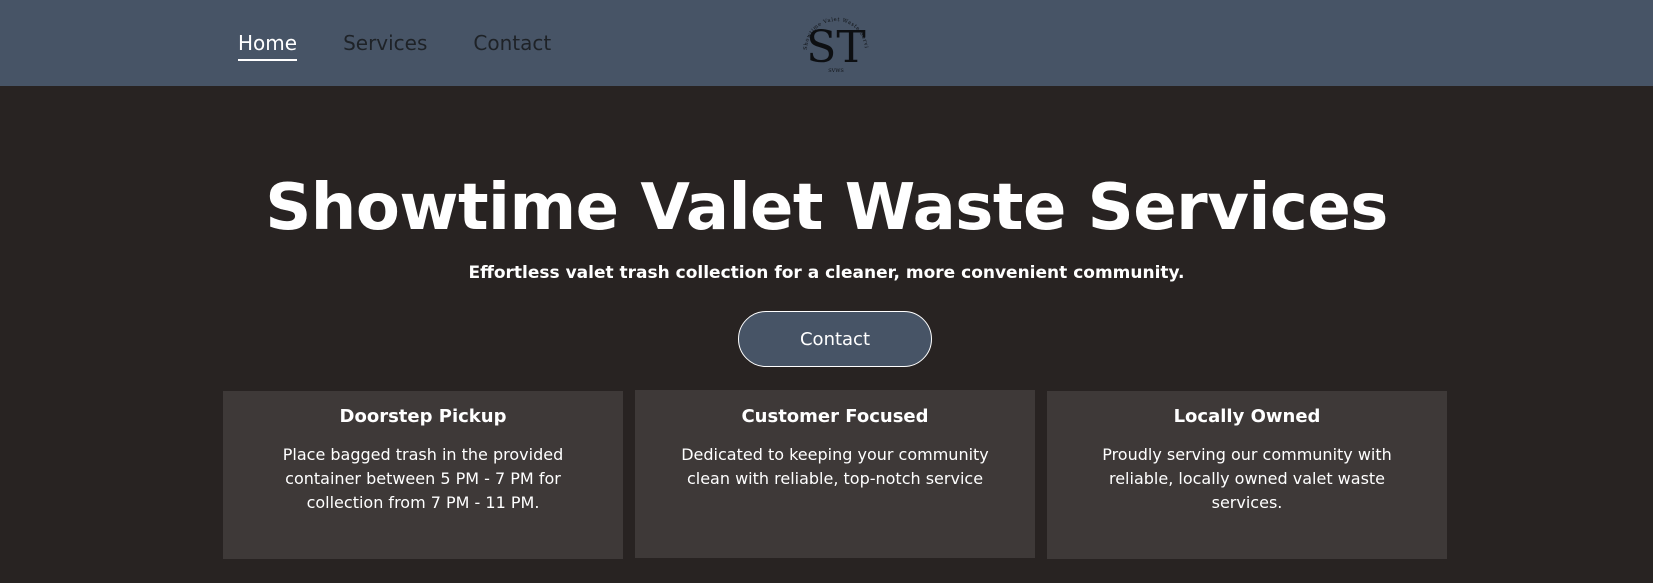  What do you see at coordinates (835, 339) in the screenshot?
I see `contact-button: Contact` at bounding box center [835, 339].